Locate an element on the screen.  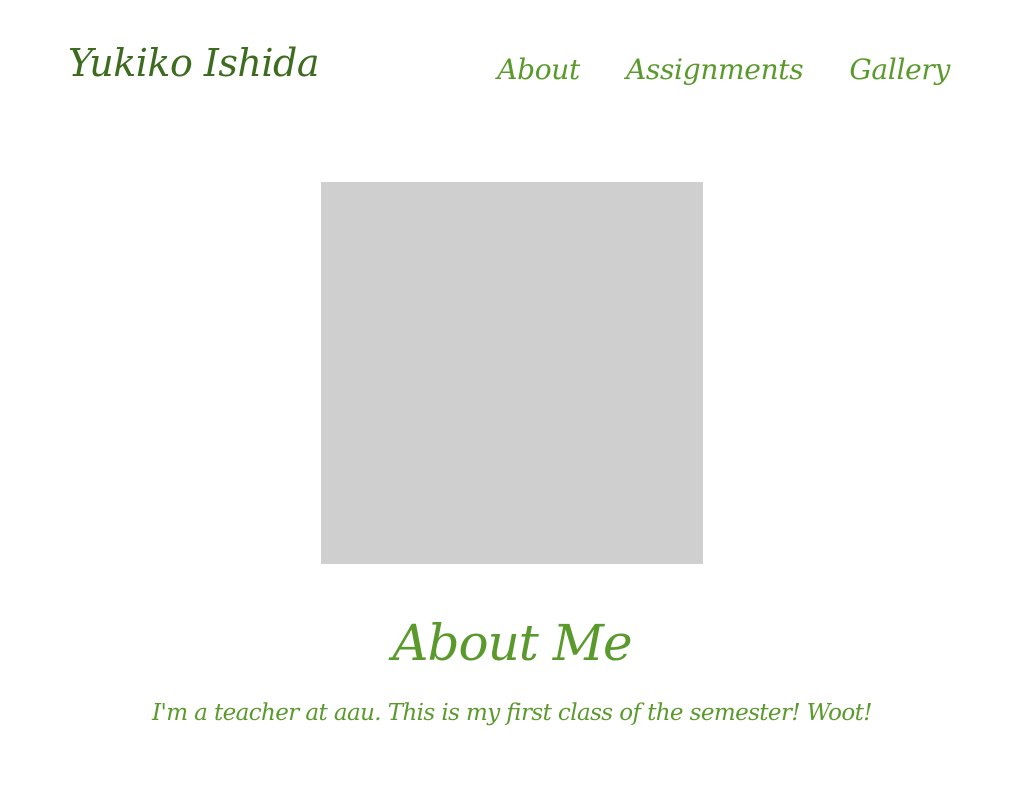
main-nav: About Assignments Gallery is located at coordinates (723, 70).